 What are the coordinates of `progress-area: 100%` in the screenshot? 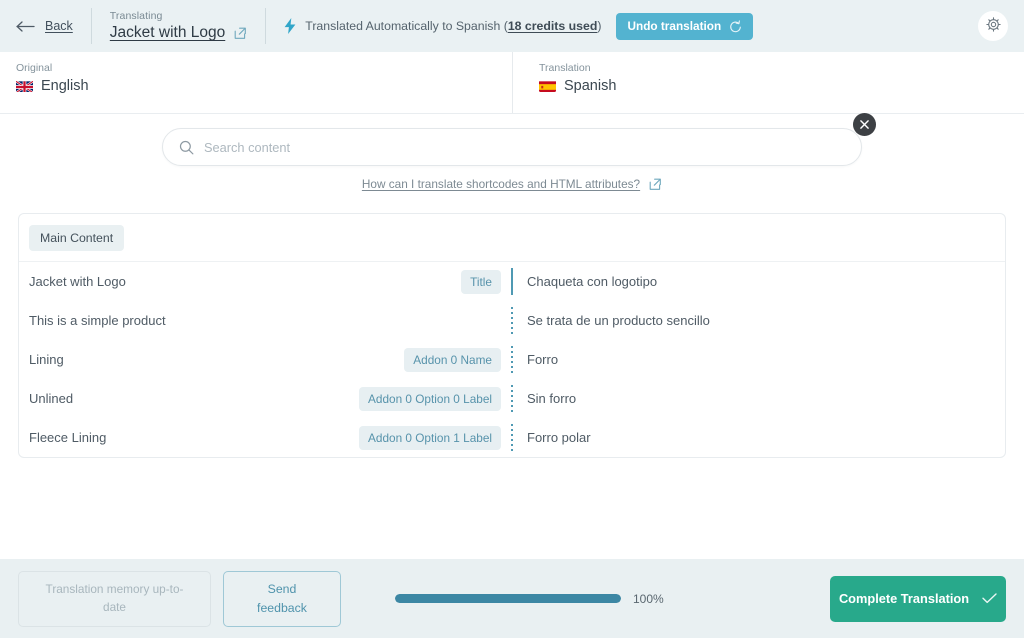 It's located at (585, 599).